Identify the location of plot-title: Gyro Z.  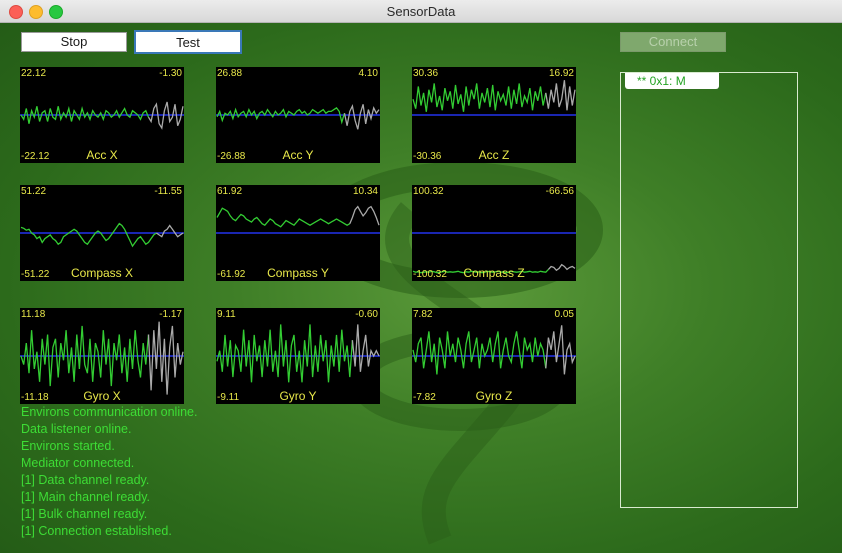
(494, 396).